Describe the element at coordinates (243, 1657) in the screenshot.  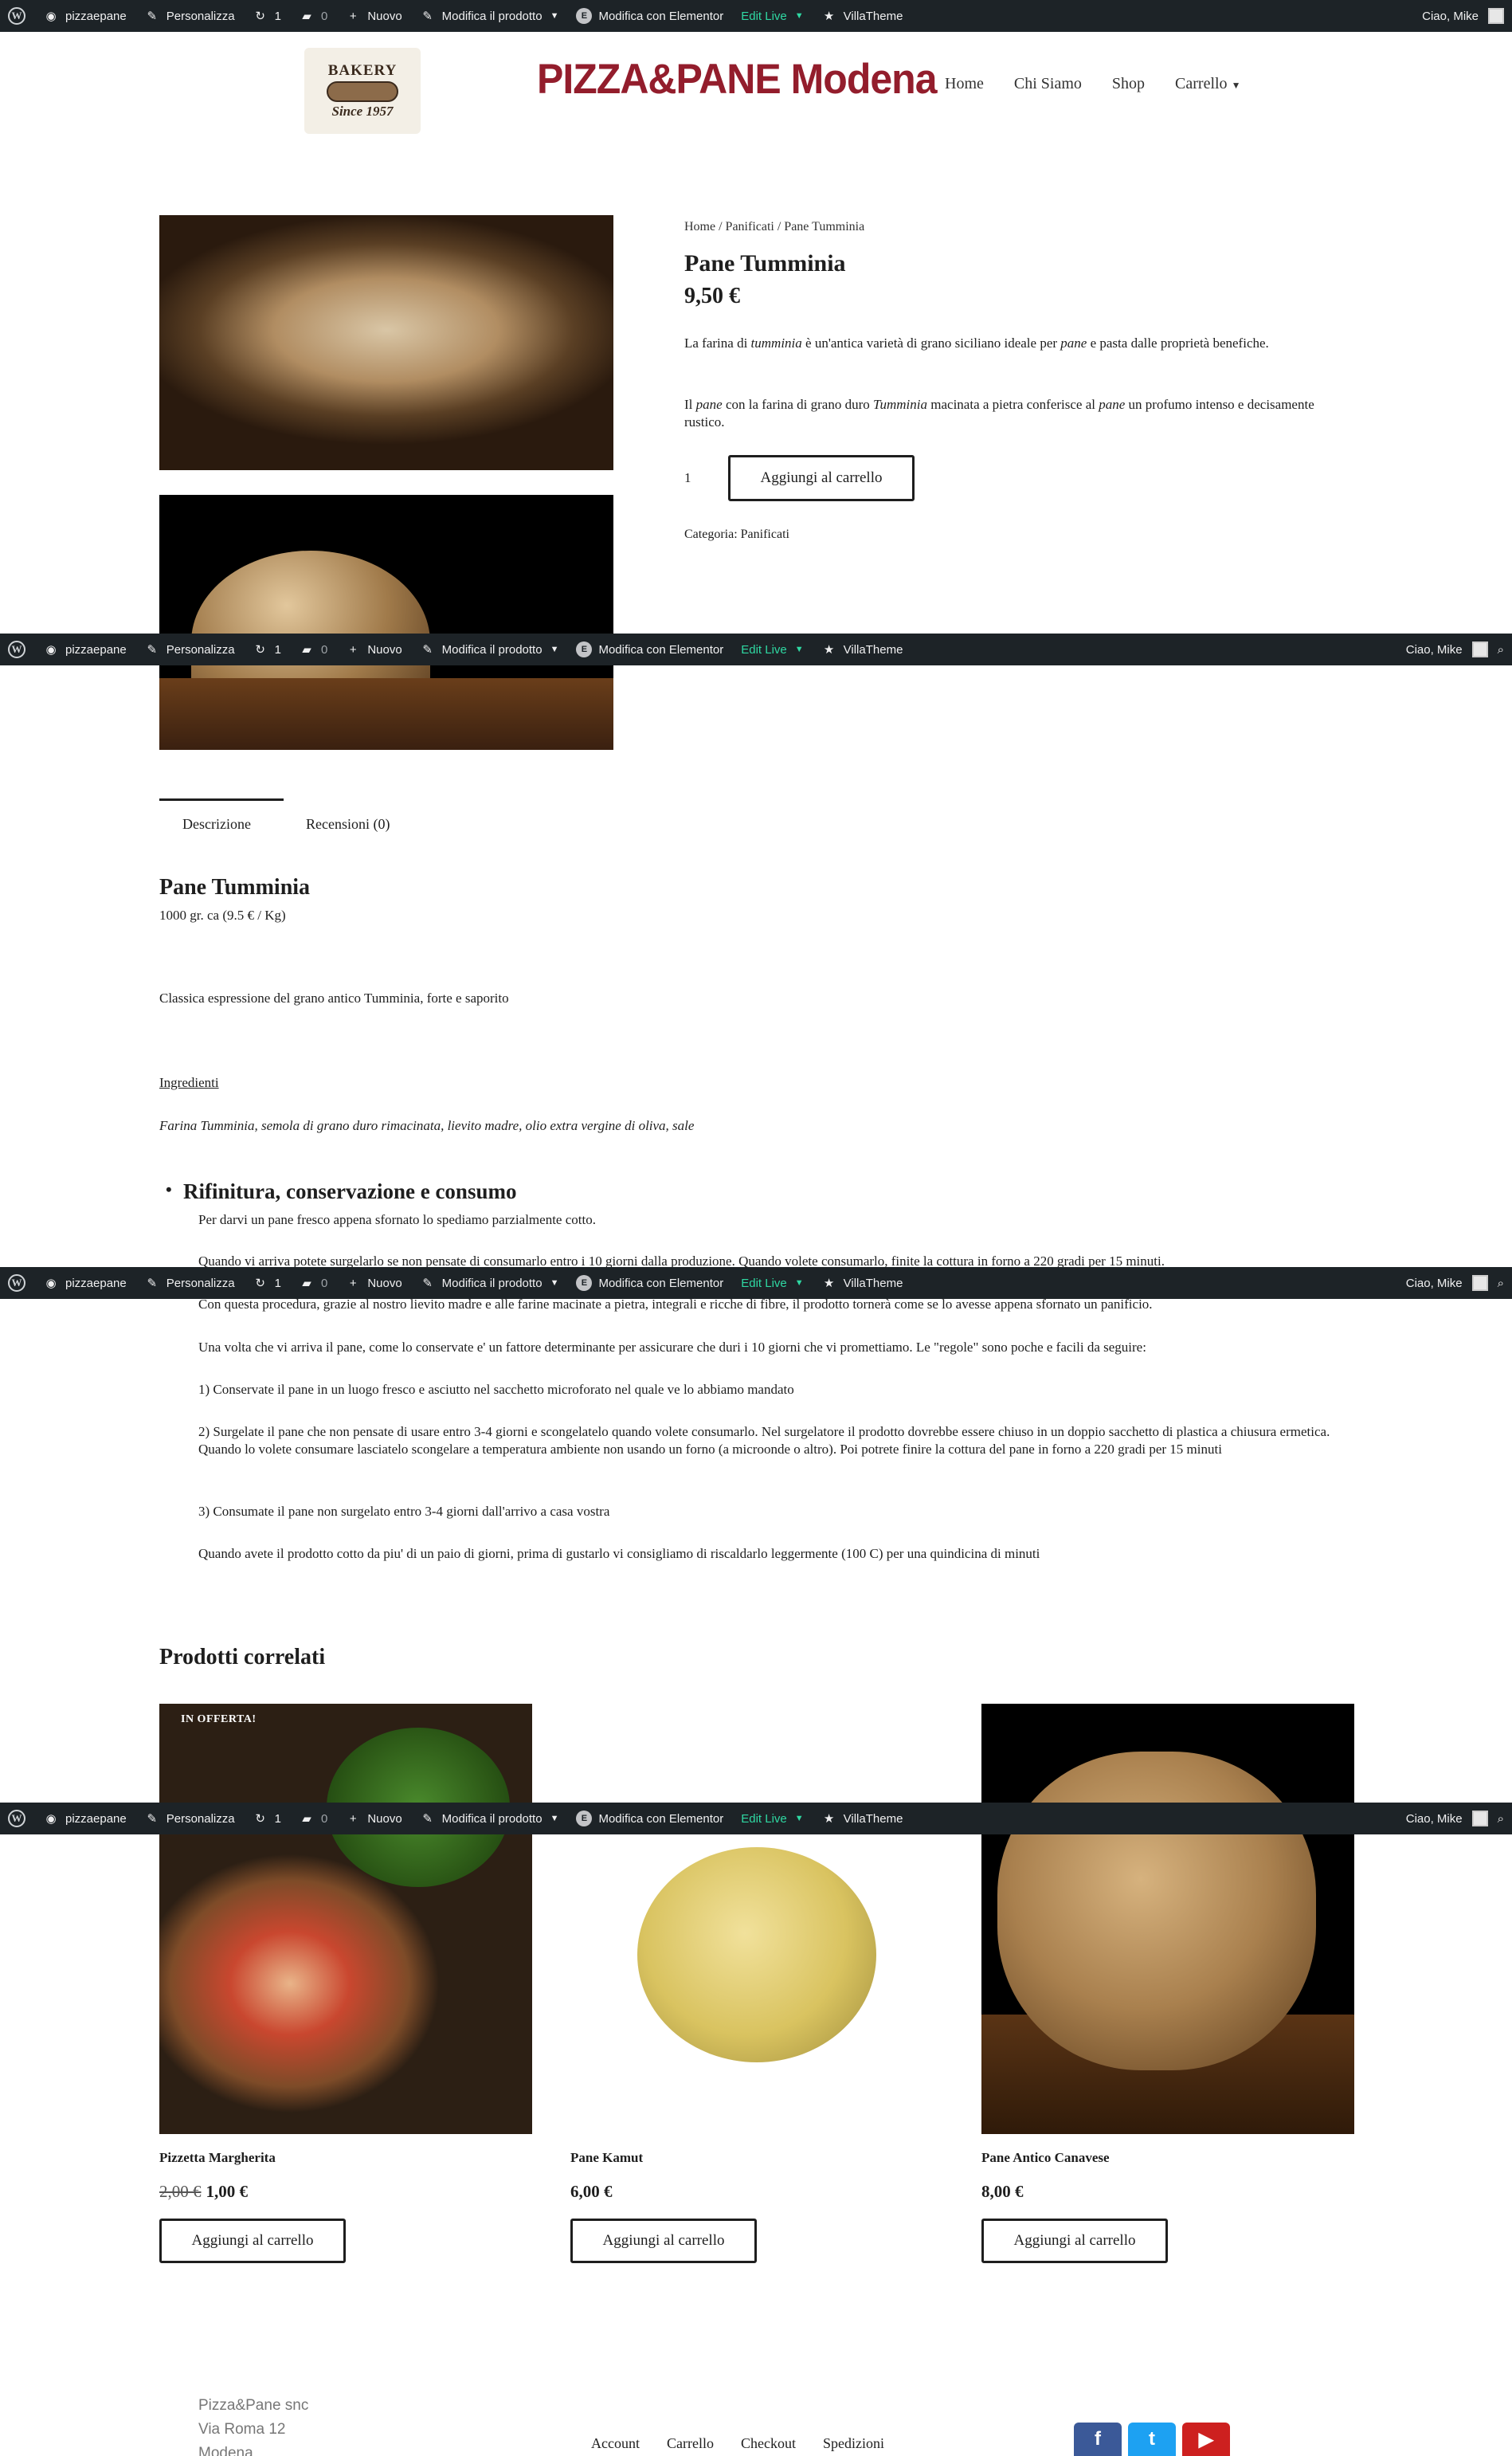
I see `related-title: Prodotti correlati` at that location.